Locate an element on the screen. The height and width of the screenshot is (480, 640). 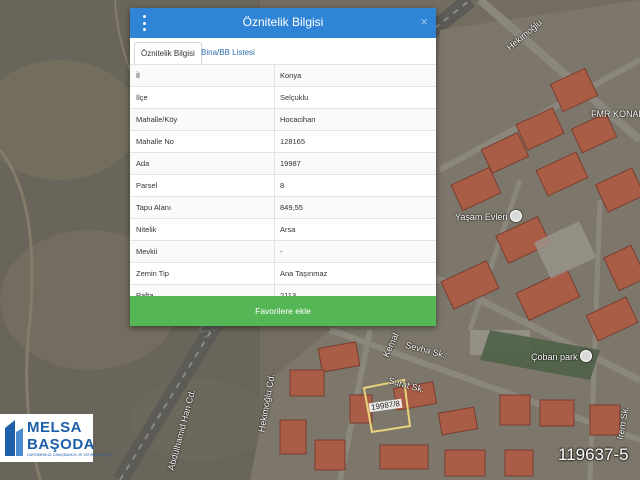
logo-text-basoda: BAŞODA is located at coordinates (61, 444).